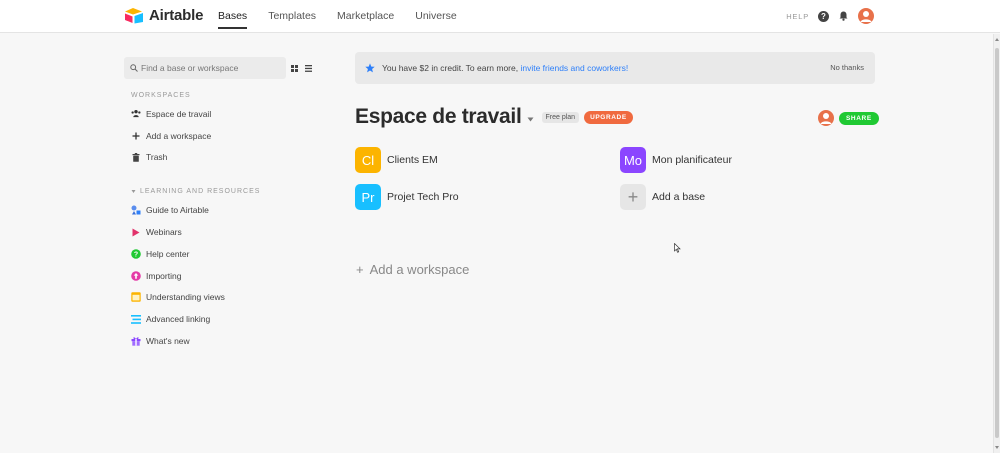 The width and height of the screenshot is (1000, 453). What do you see at coordinates (997, 39) in the screenshot?
I see `scroll-up-arrow-icon` at bounding box center [997, 39].